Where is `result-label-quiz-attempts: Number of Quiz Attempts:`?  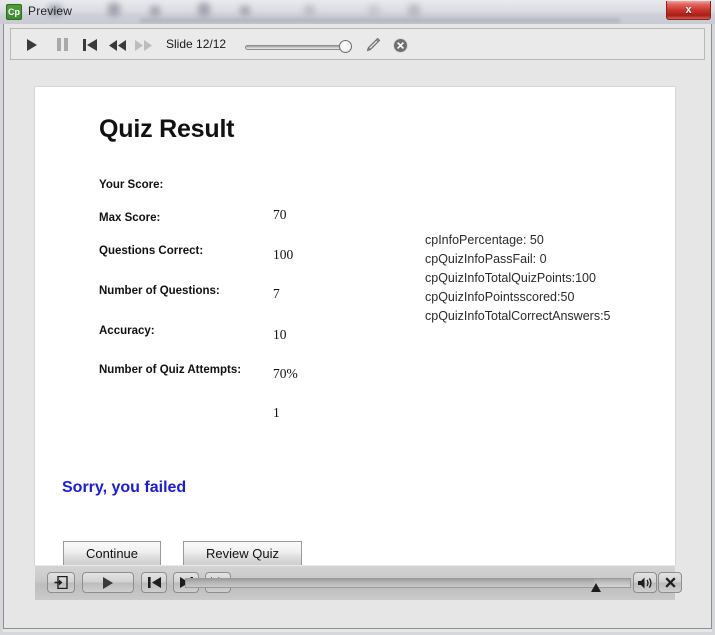
result-label-quiz-attempts: Number of Quiz Attempts: is located at coordinates (170, 370).